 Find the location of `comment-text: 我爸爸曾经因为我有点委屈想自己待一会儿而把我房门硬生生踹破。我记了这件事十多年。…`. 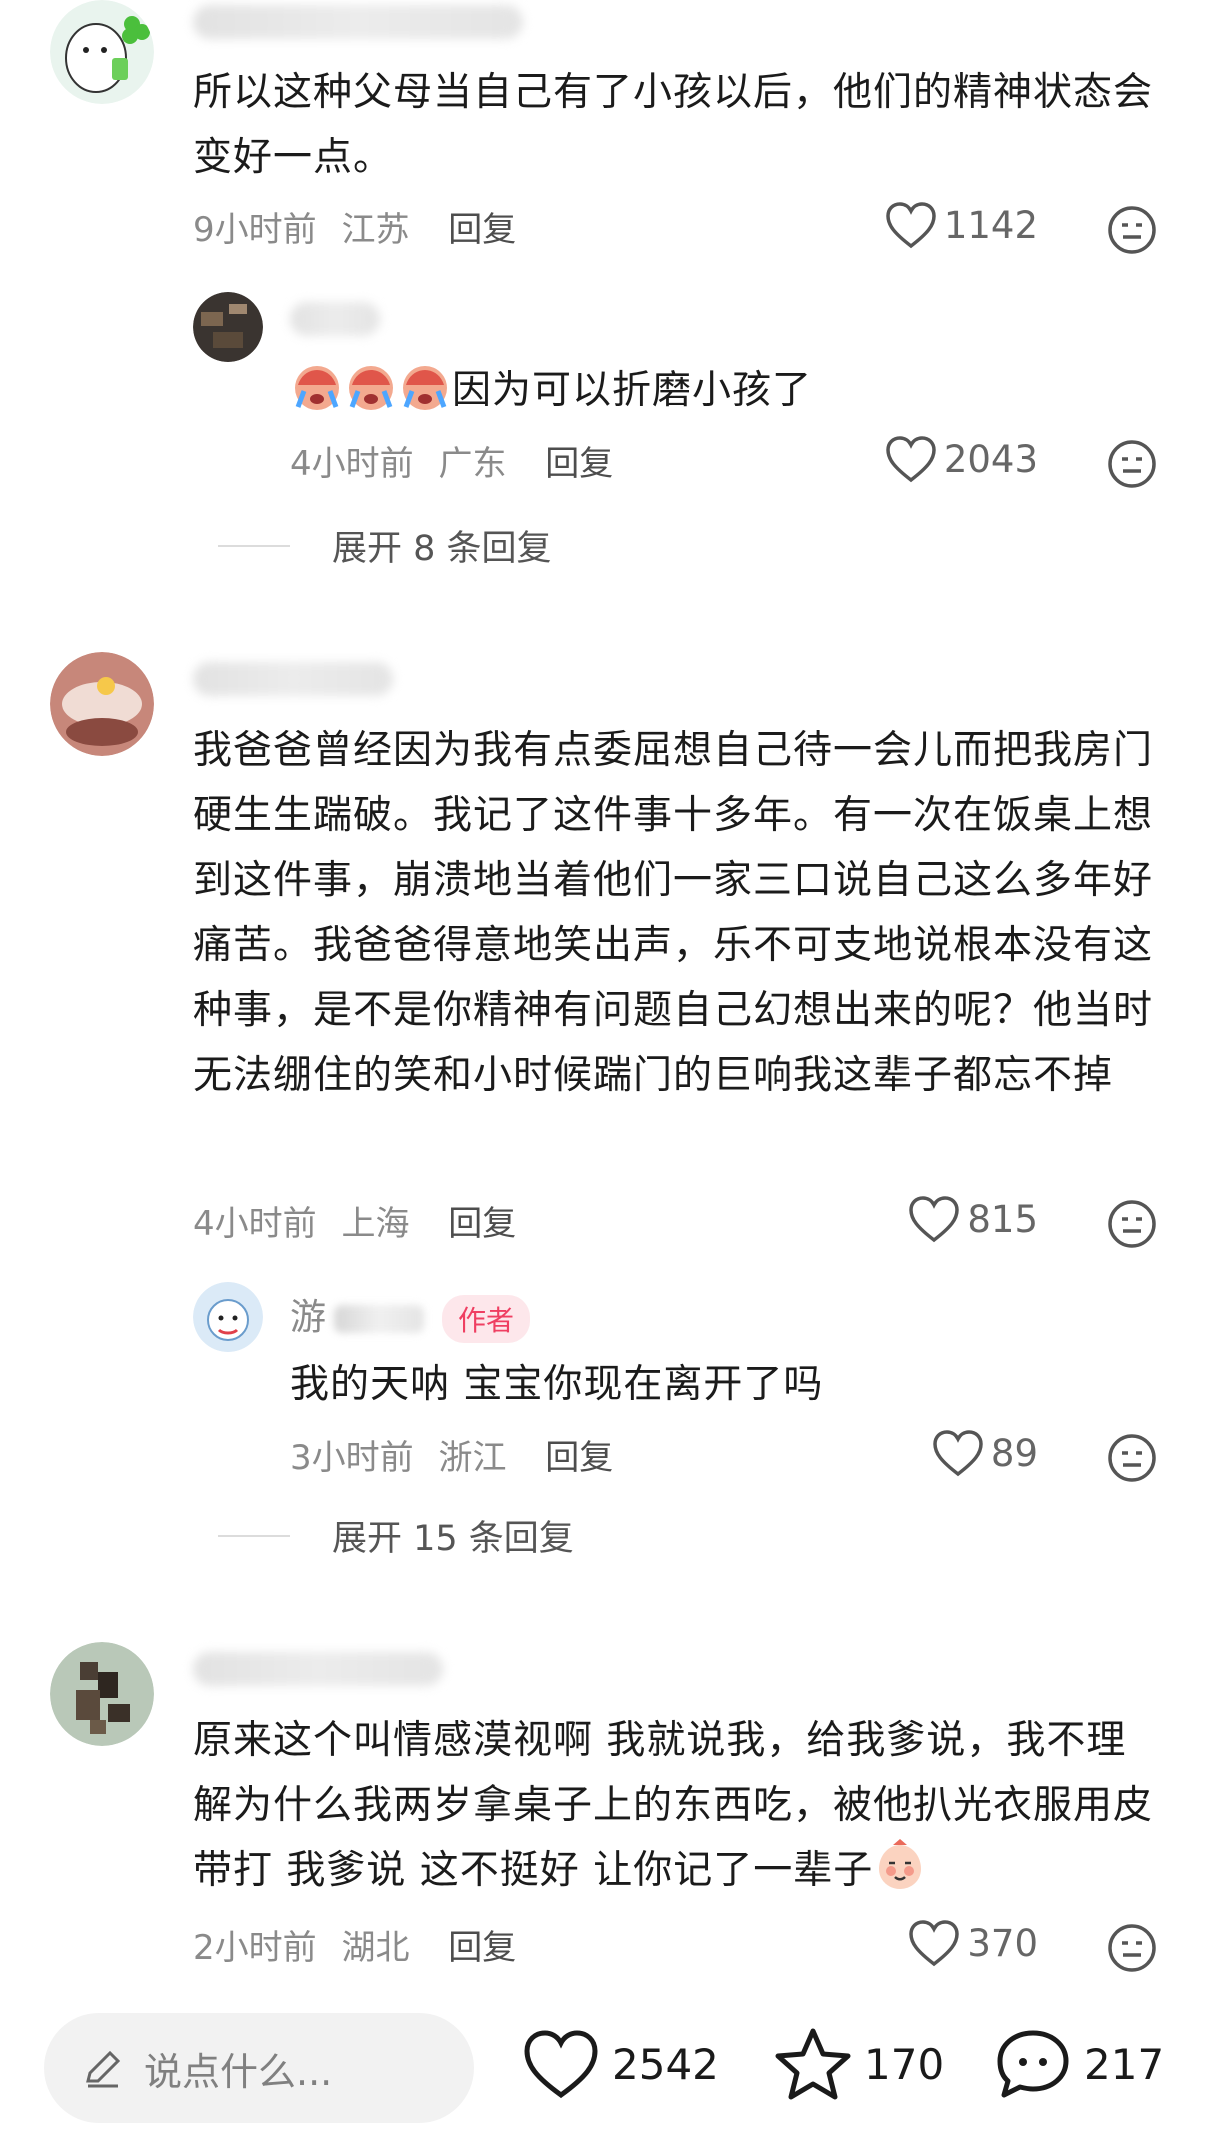

comment-text: 我爸爸曾经因为我有点委屈想自己待一会儿而把我房门硬生生踹破。我记了这件事十多年。… is located at coordinates (673, 913).